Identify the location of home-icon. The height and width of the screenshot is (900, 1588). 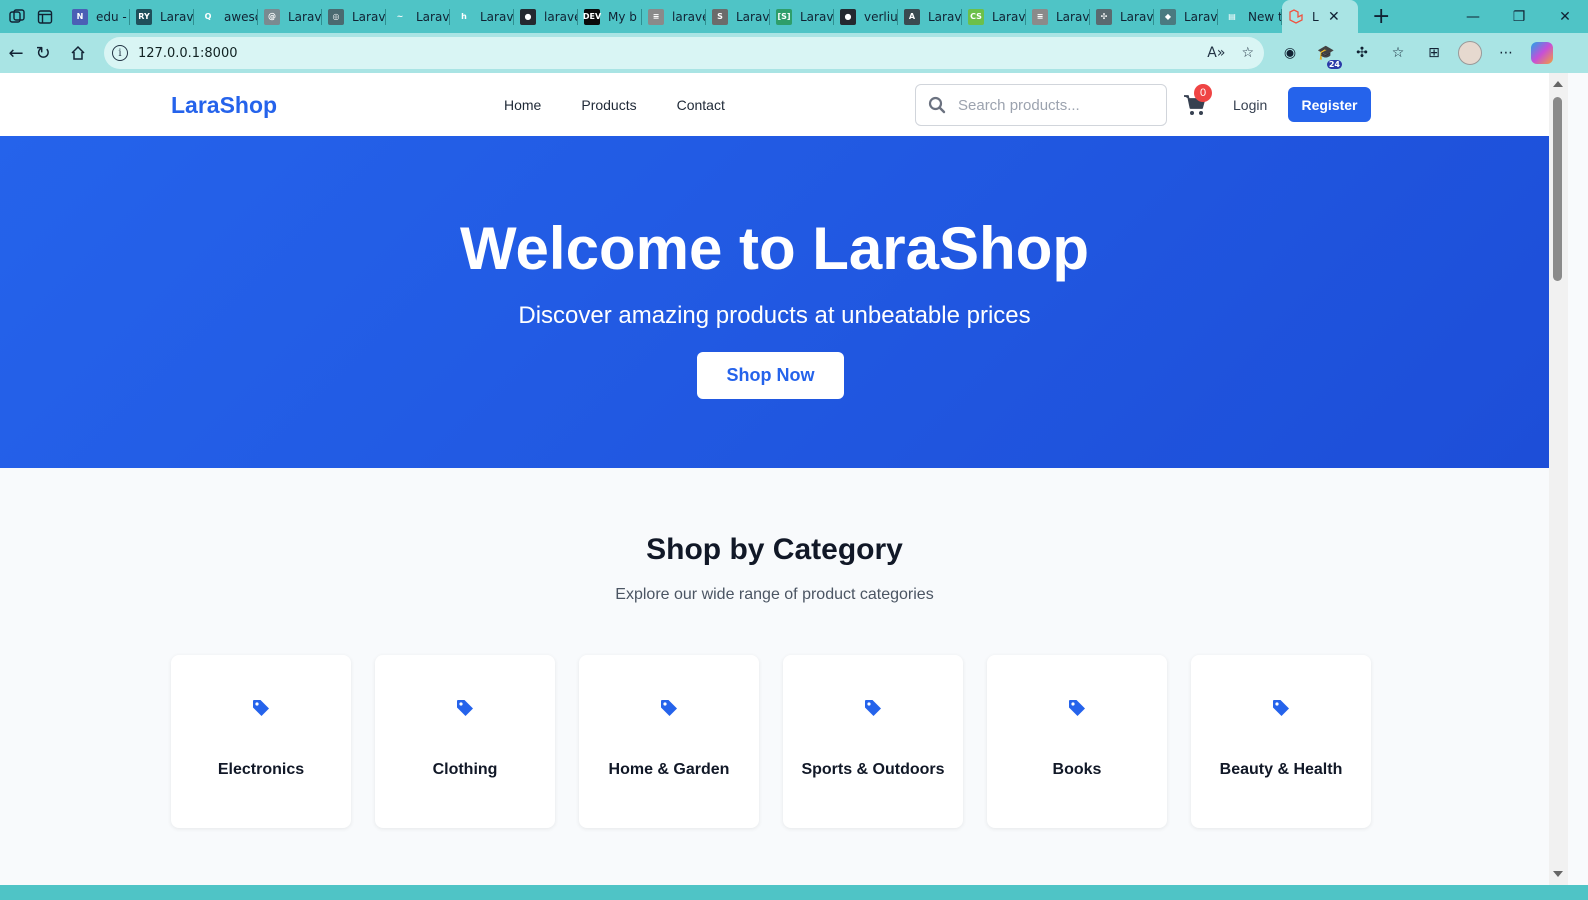
(78, 53).